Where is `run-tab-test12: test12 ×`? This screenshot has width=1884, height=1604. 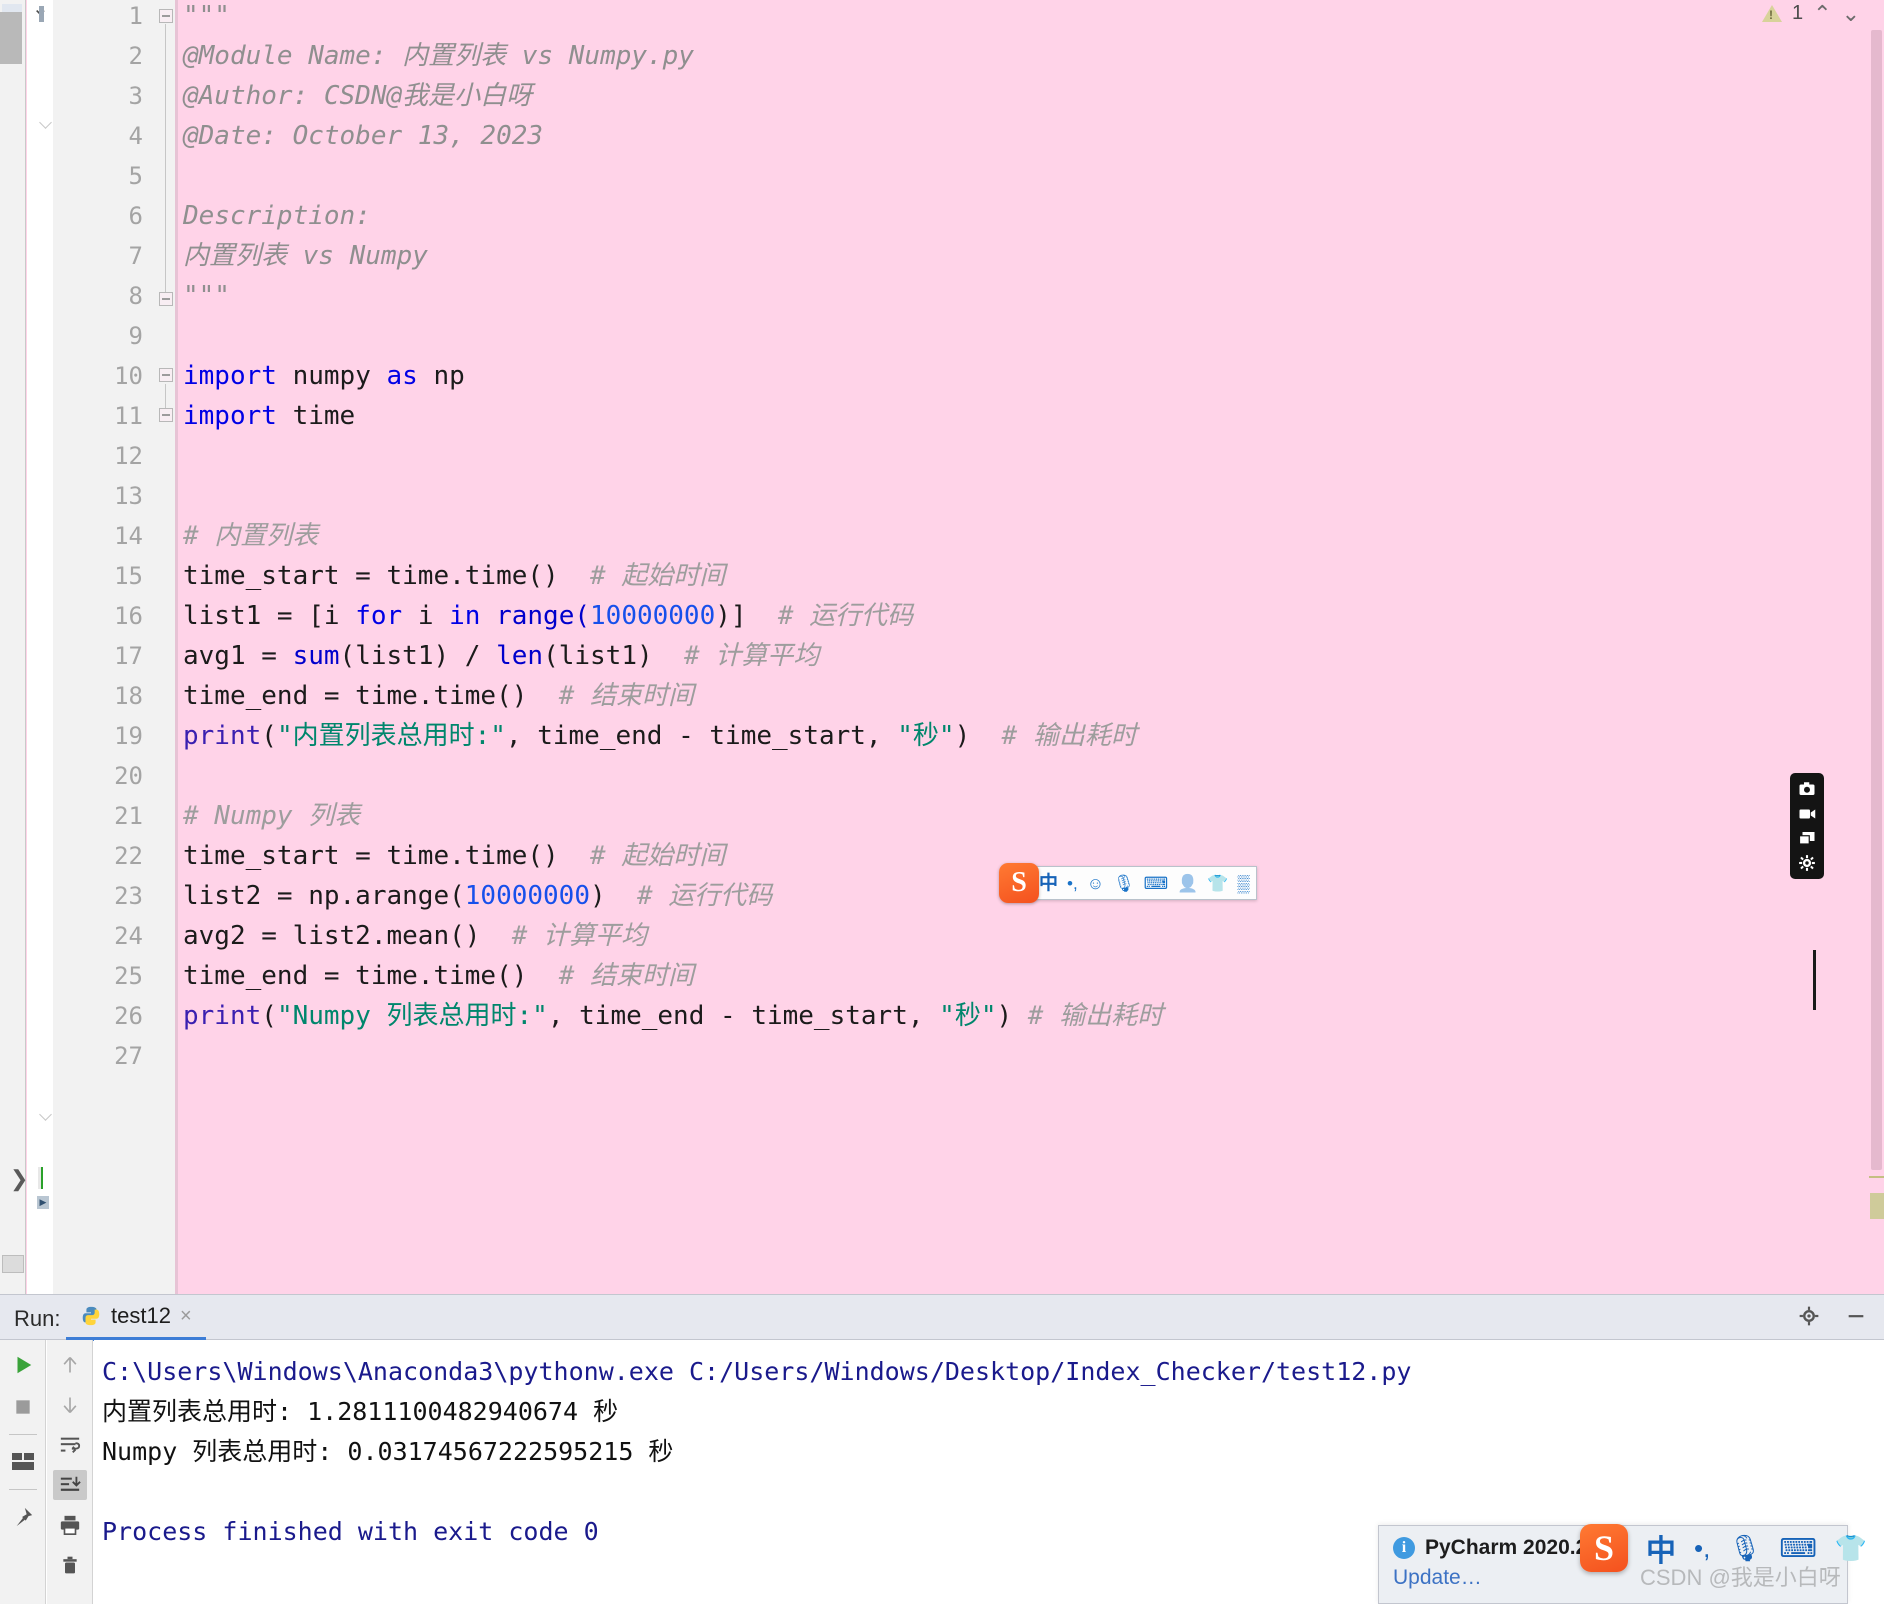 run-tab-test12: test12 × is located at coordinates (136, 1318).